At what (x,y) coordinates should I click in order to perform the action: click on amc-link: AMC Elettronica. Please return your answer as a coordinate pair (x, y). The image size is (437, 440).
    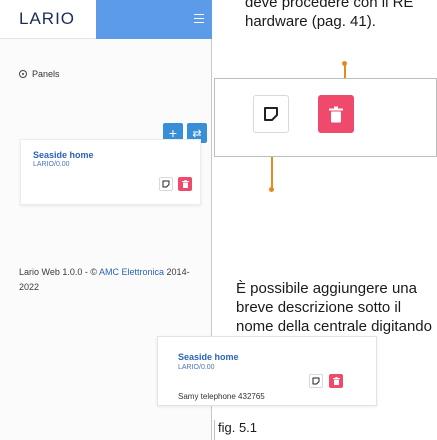
    Looking at the image, I should click on (131, 272).